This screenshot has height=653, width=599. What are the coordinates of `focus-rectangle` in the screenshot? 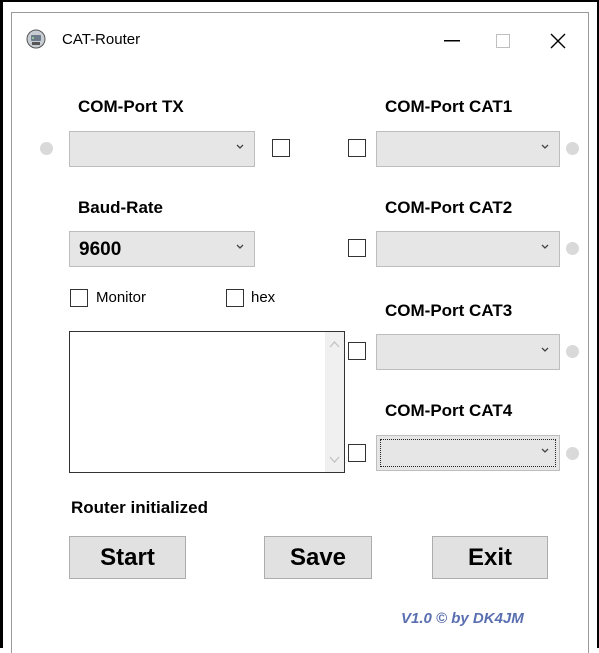 It's located at (468, 453).